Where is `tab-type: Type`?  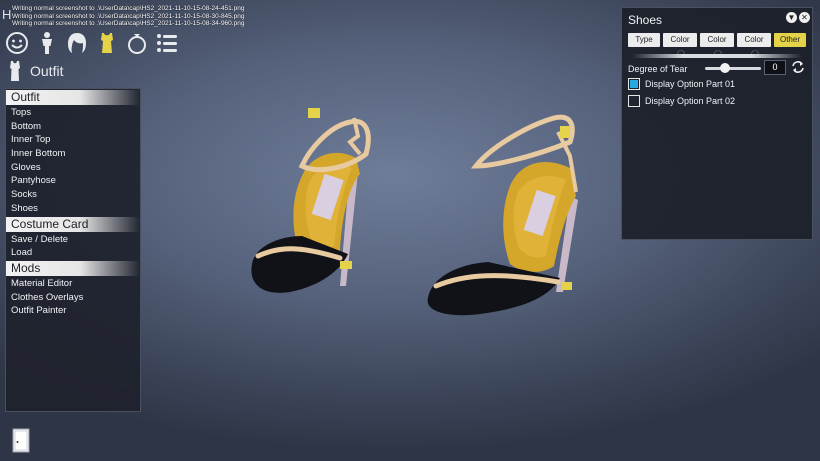 tab-type: Type is located at coordinates (644, 40).